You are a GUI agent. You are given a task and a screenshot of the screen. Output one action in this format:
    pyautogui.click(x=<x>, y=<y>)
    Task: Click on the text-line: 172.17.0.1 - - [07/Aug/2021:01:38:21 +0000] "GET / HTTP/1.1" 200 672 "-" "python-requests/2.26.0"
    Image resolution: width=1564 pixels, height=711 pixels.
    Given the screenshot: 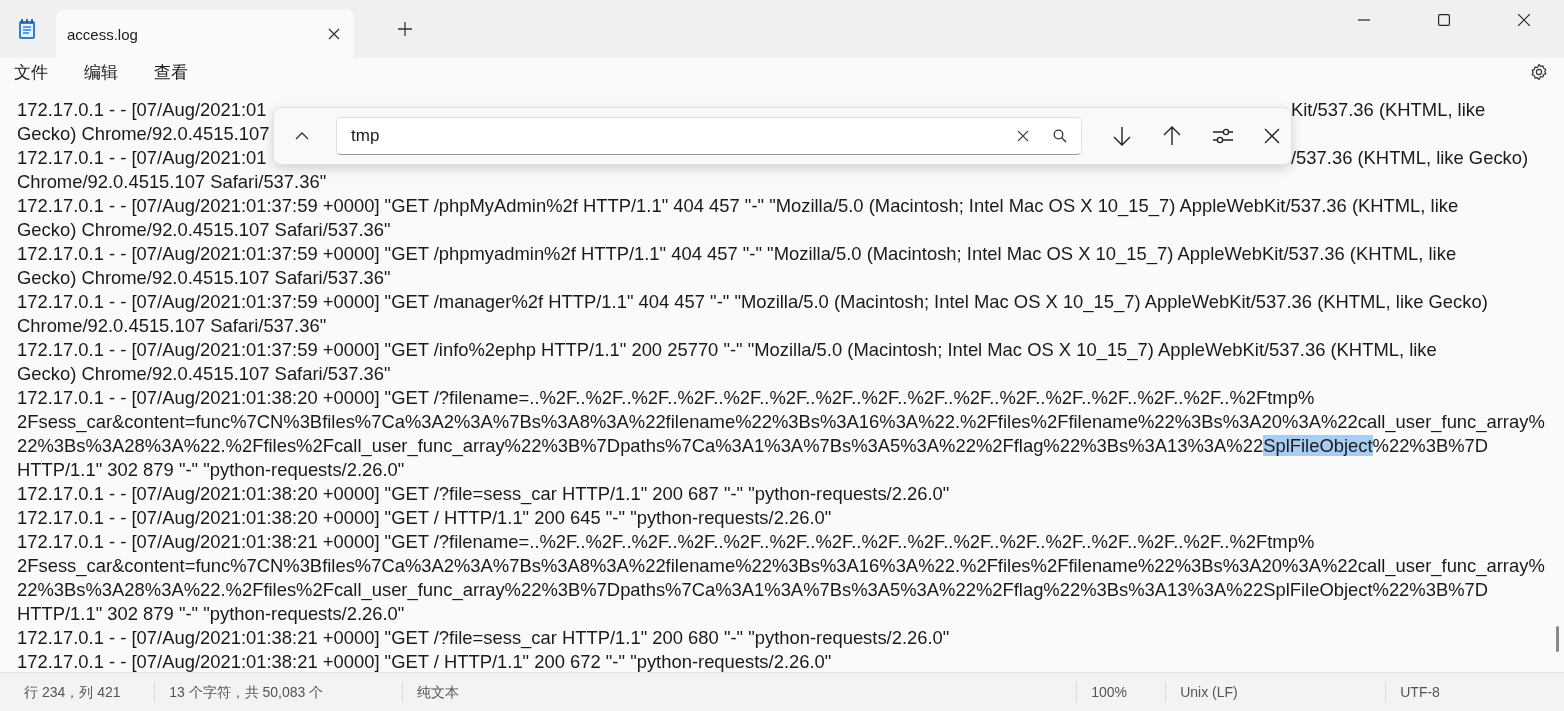 What is the action you would take?
    pyautogui.click(x=424, y=661)
    